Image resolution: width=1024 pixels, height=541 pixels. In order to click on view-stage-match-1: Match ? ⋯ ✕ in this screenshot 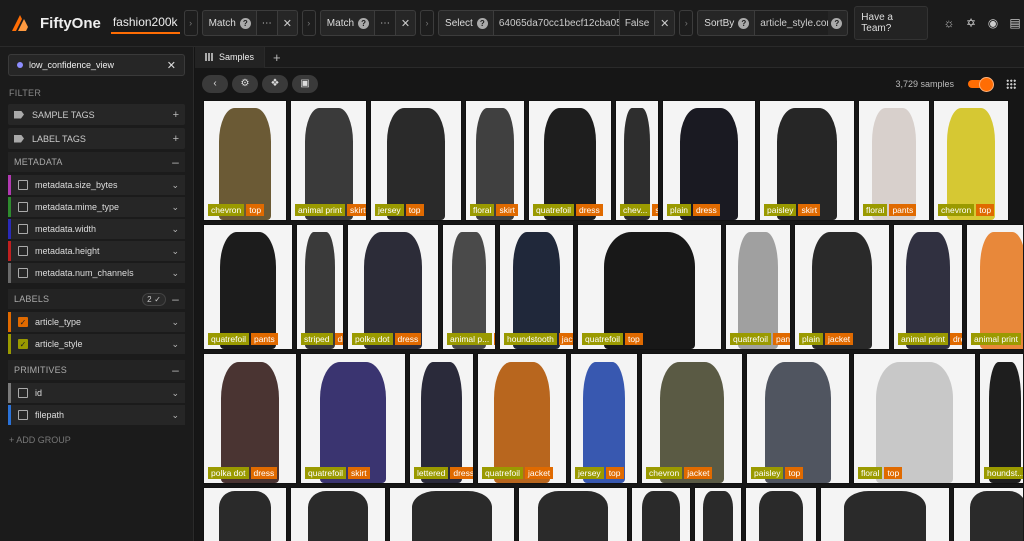, I will do `click(249, 23)`.